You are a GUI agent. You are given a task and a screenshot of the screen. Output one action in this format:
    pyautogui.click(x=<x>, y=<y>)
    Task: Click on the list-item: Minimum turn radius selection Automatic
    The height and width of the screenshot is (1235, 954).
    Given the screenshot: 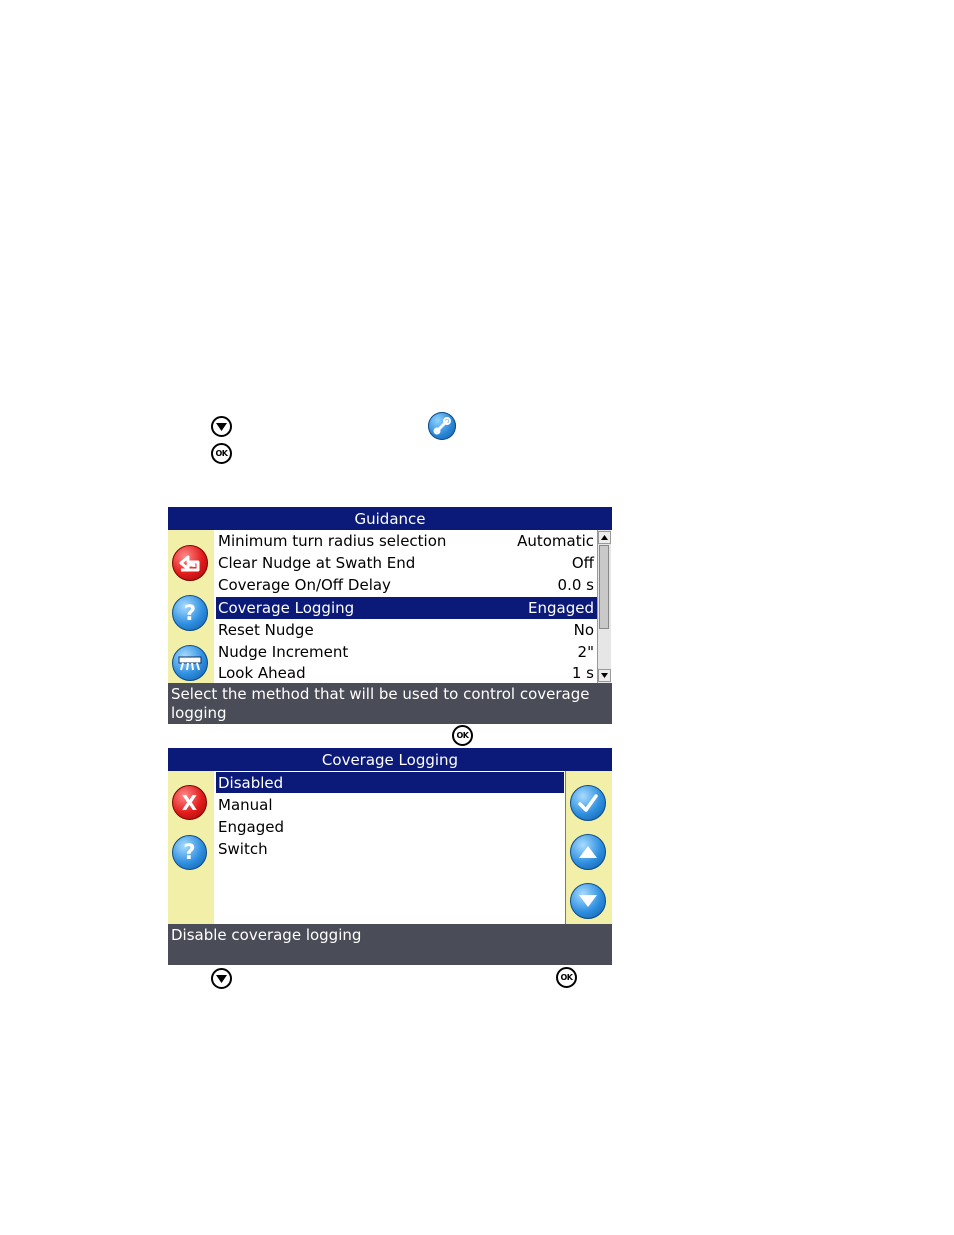 What is the action you would take?
    pyautogui.click(x=406, y=541)
    